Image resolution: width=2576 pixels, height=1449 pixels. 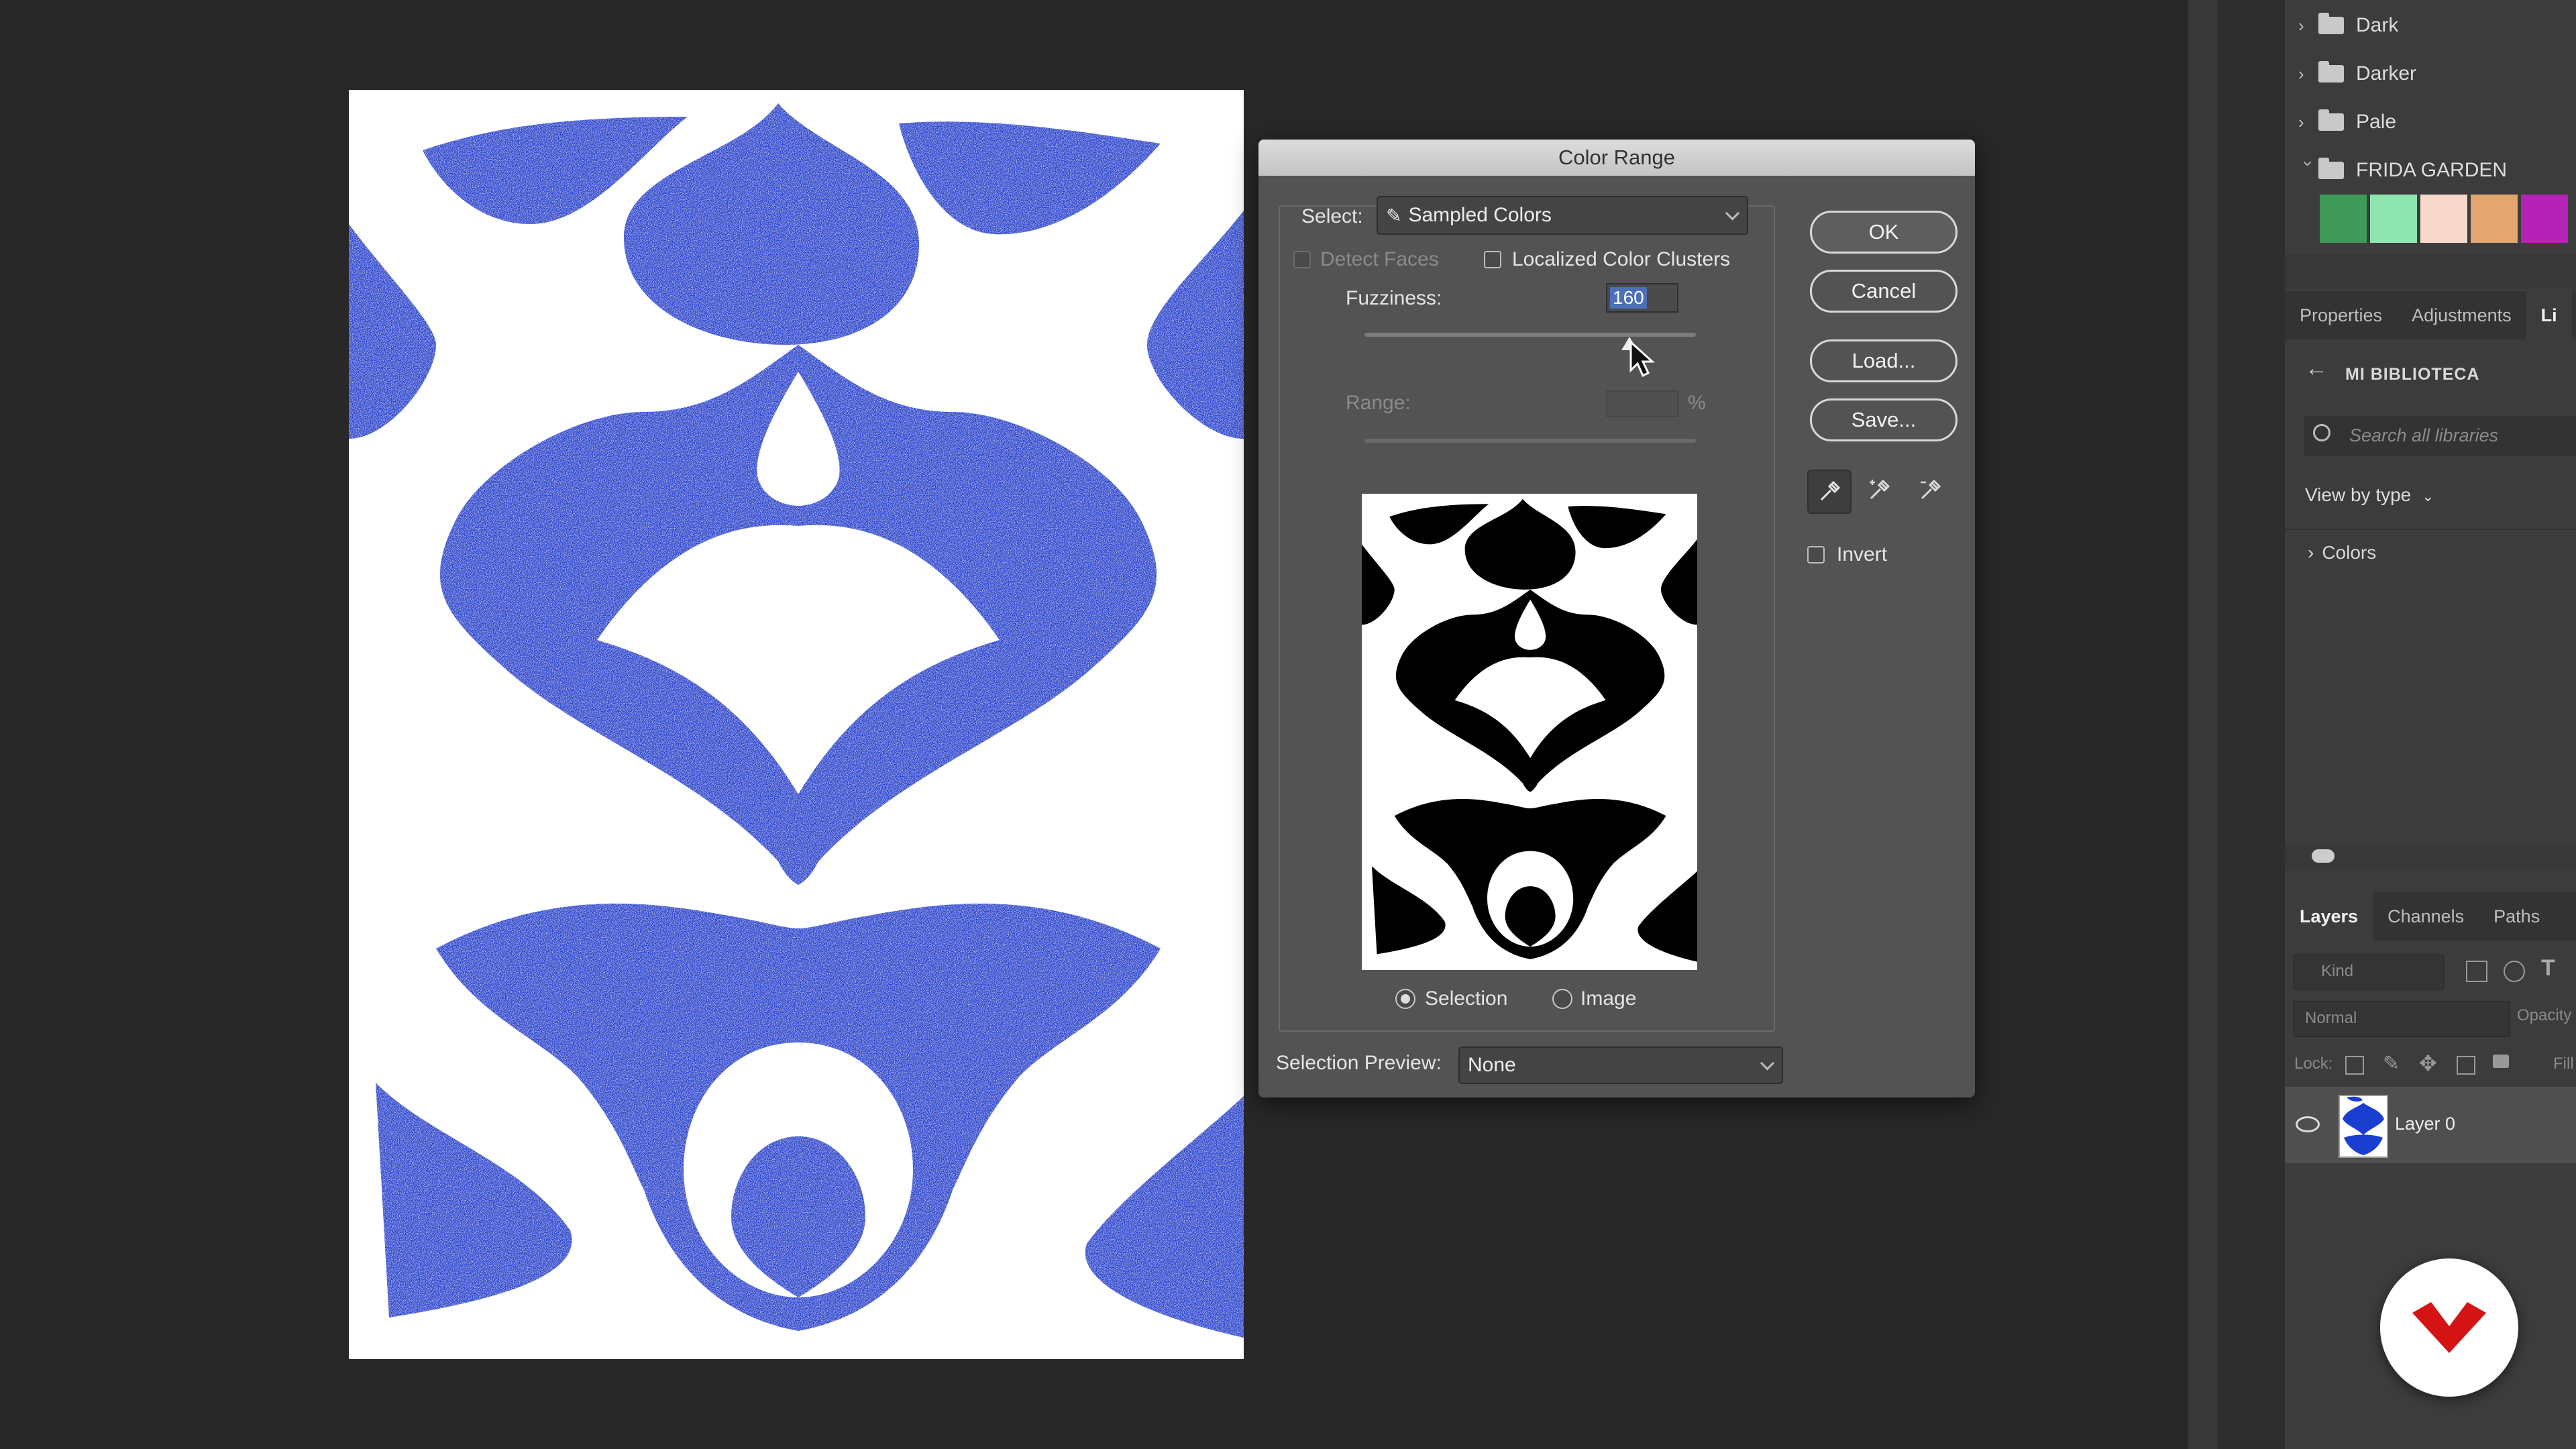 What do you see at coordinates (1616, 158) in the screenshot?
I see `dialog-title: Color Range` at bounding box center [1616, 158].